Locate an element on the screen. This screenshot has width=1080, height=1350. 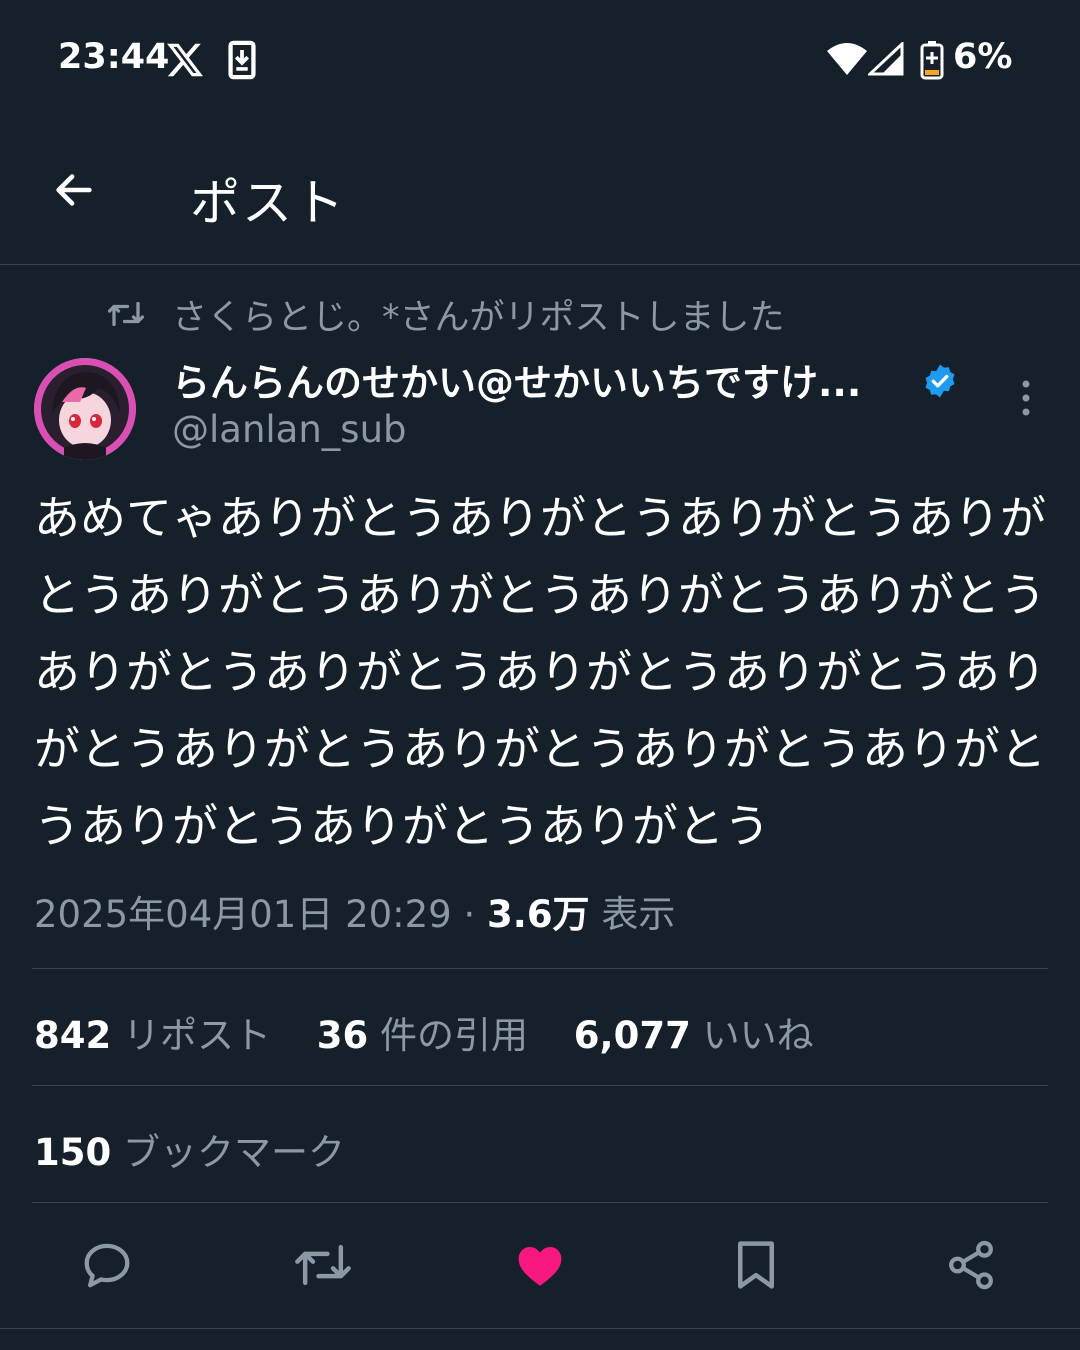
author-handle: @lanlan_sub is located at coordinates (289, 429).